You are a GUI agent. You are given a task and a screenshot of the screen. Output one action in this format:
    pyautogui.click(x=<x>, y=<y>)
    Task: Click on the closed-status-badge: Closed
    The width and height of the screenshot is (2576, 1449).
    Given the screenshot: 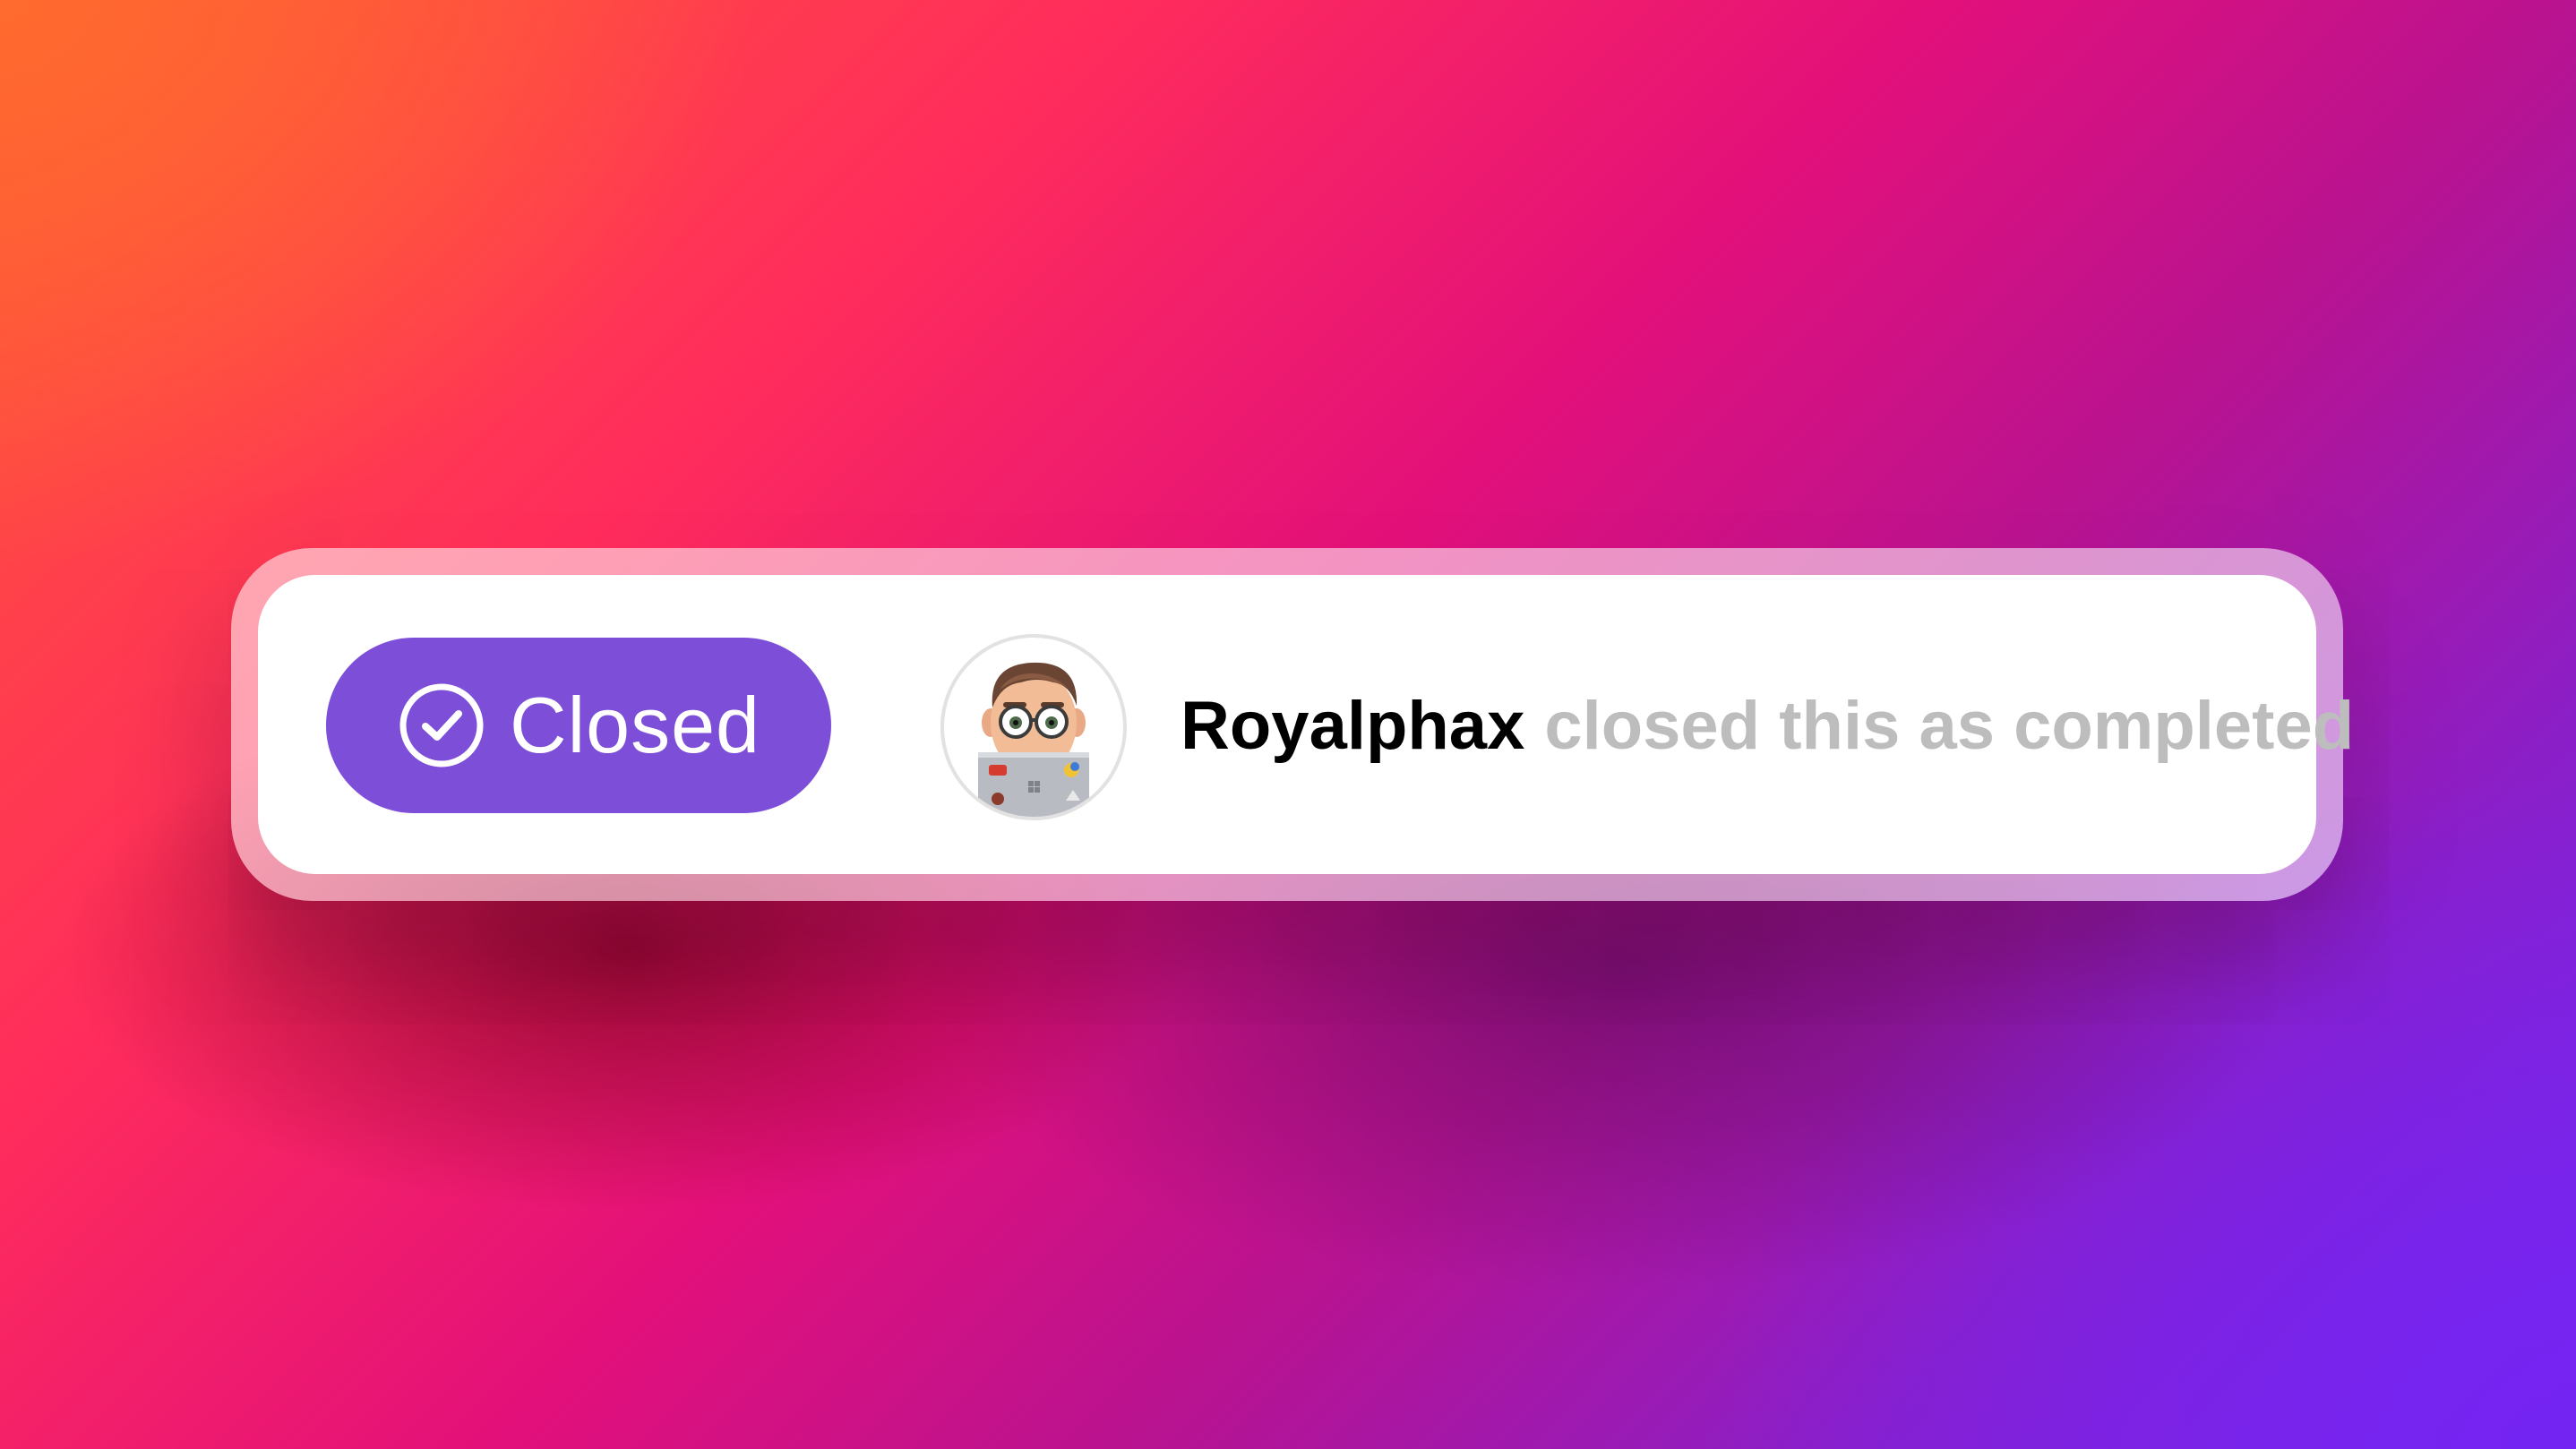 What is the action you would take?
    pyautogui.click(x=578, y=725)
    